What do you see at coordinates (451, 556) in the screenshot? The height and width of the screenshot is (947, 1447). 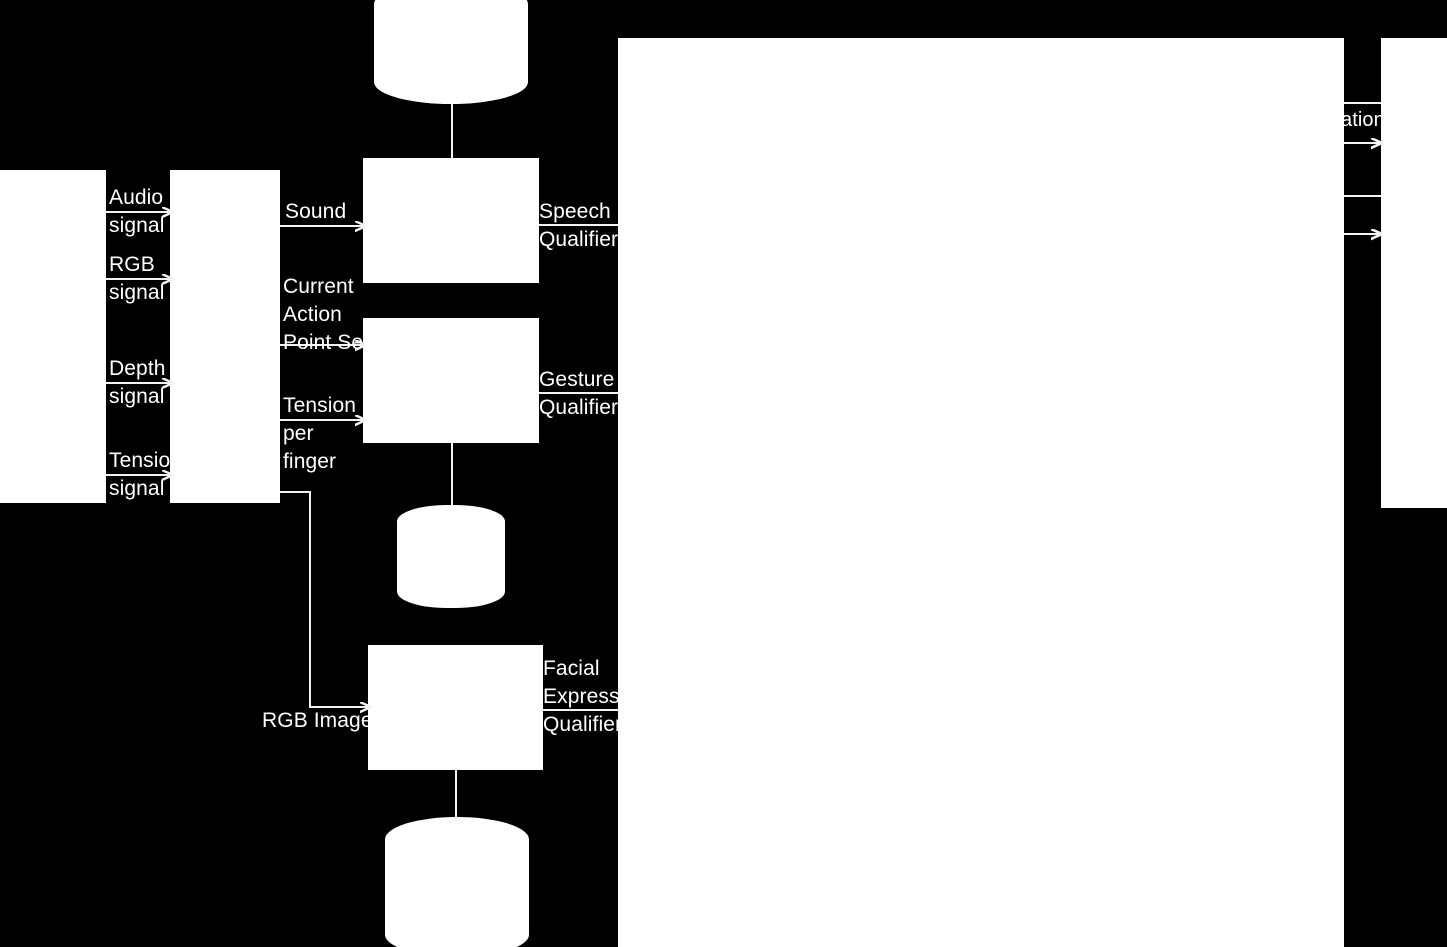 I see `gesture-database-cylinder` at bounding box center [451, 556].